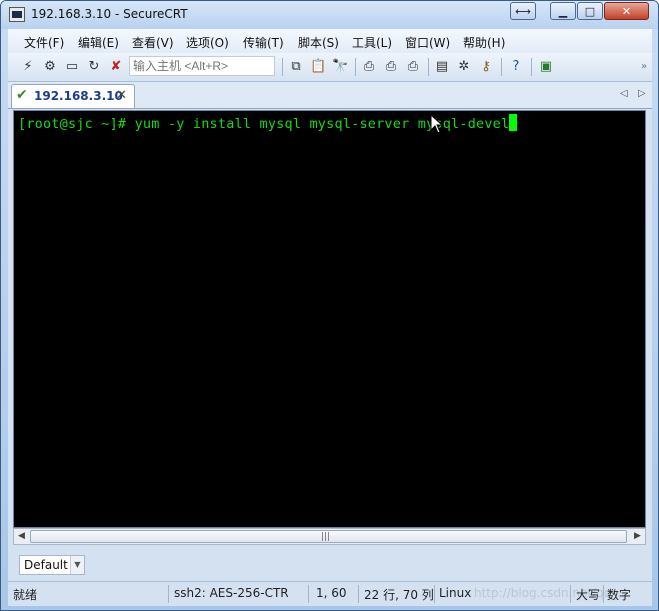 This screenshot has height=611, width=659. I want to click on status-terminal-size: 22 行, 70 列, so click(399, 595).